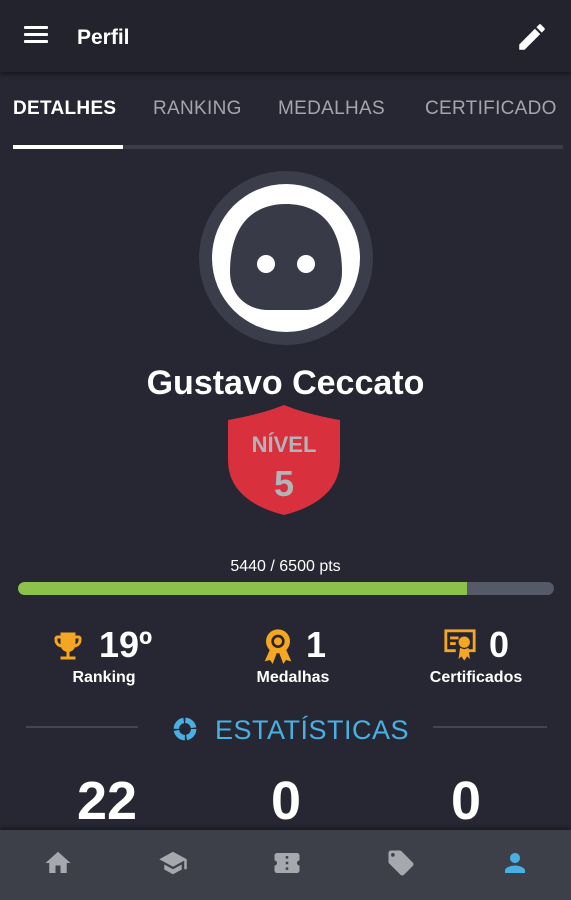 This screenshot has height=900, width=571. I want to click on avatar, so click(286, 258).